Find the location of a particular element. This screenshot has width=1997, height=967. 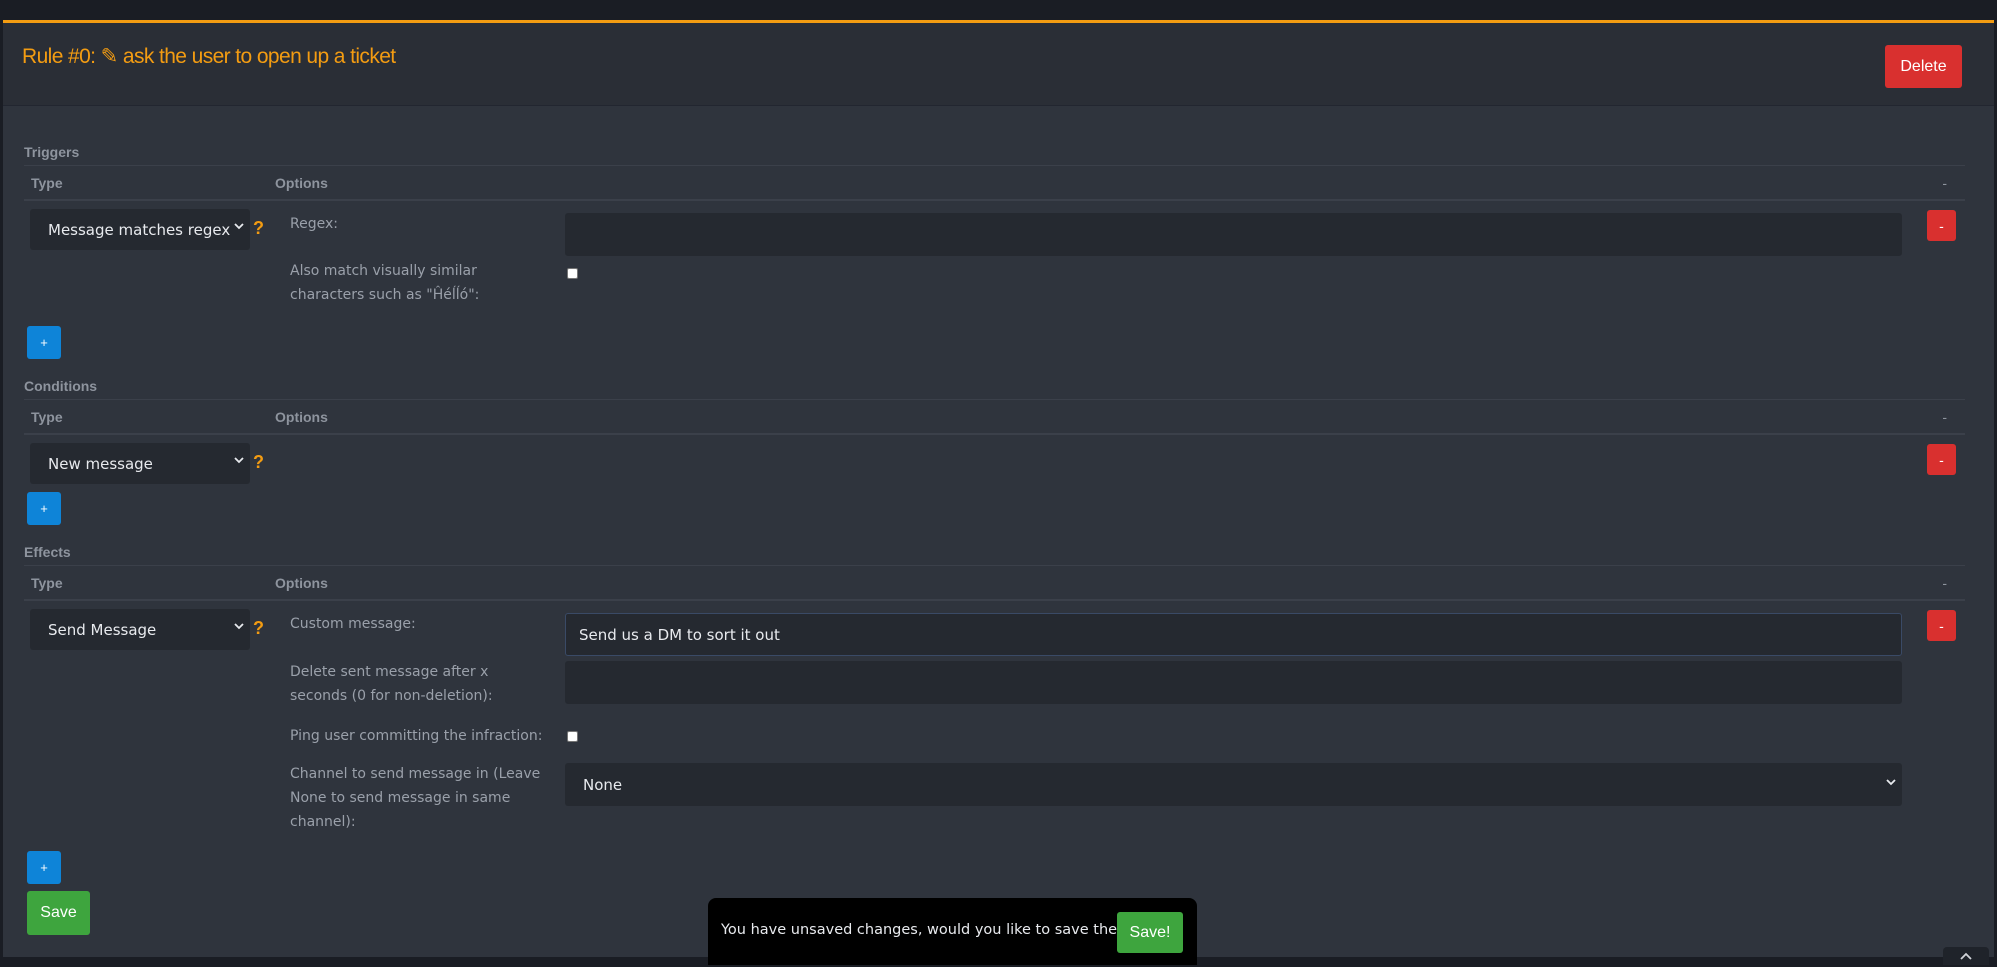

remove-condition-button: - is located at coordinates (1941, 459).